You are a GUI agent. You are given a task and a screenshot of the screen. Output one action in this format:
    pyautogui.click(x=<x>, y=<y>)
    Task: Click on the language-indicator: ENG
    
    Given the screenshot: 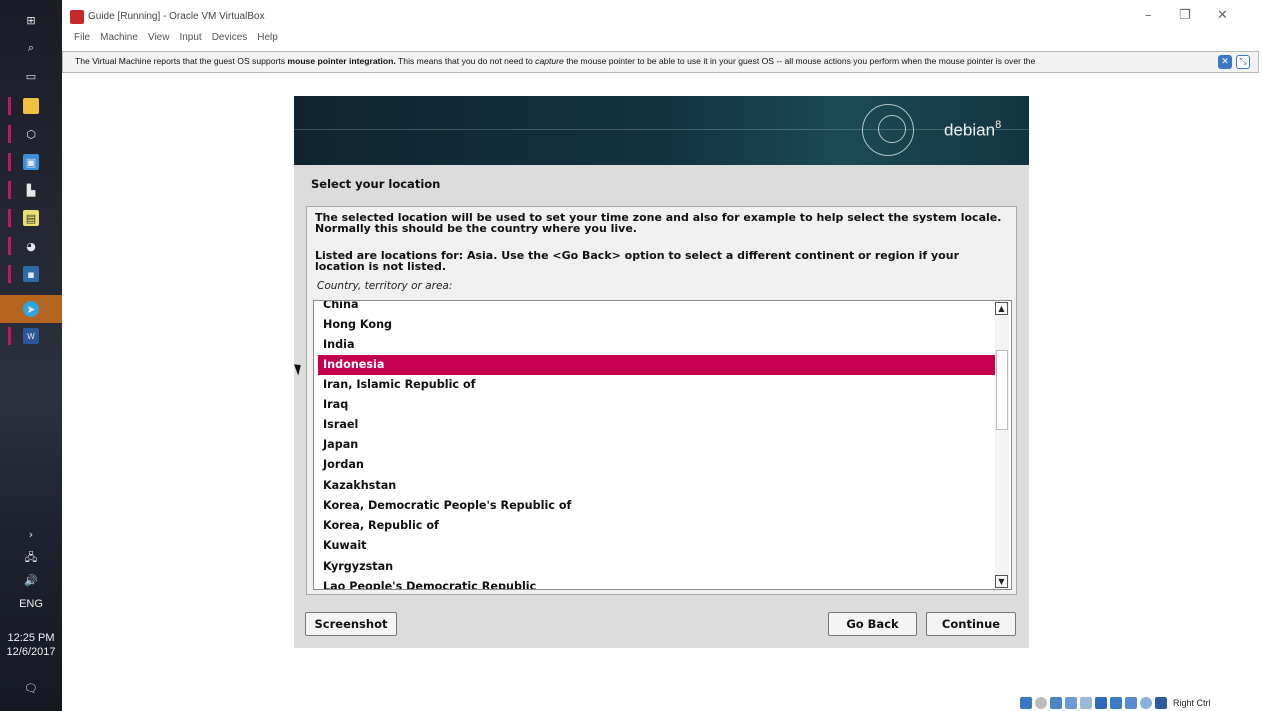 What is the action you would take?
    pyautogui.click(x=31, y=604)
    